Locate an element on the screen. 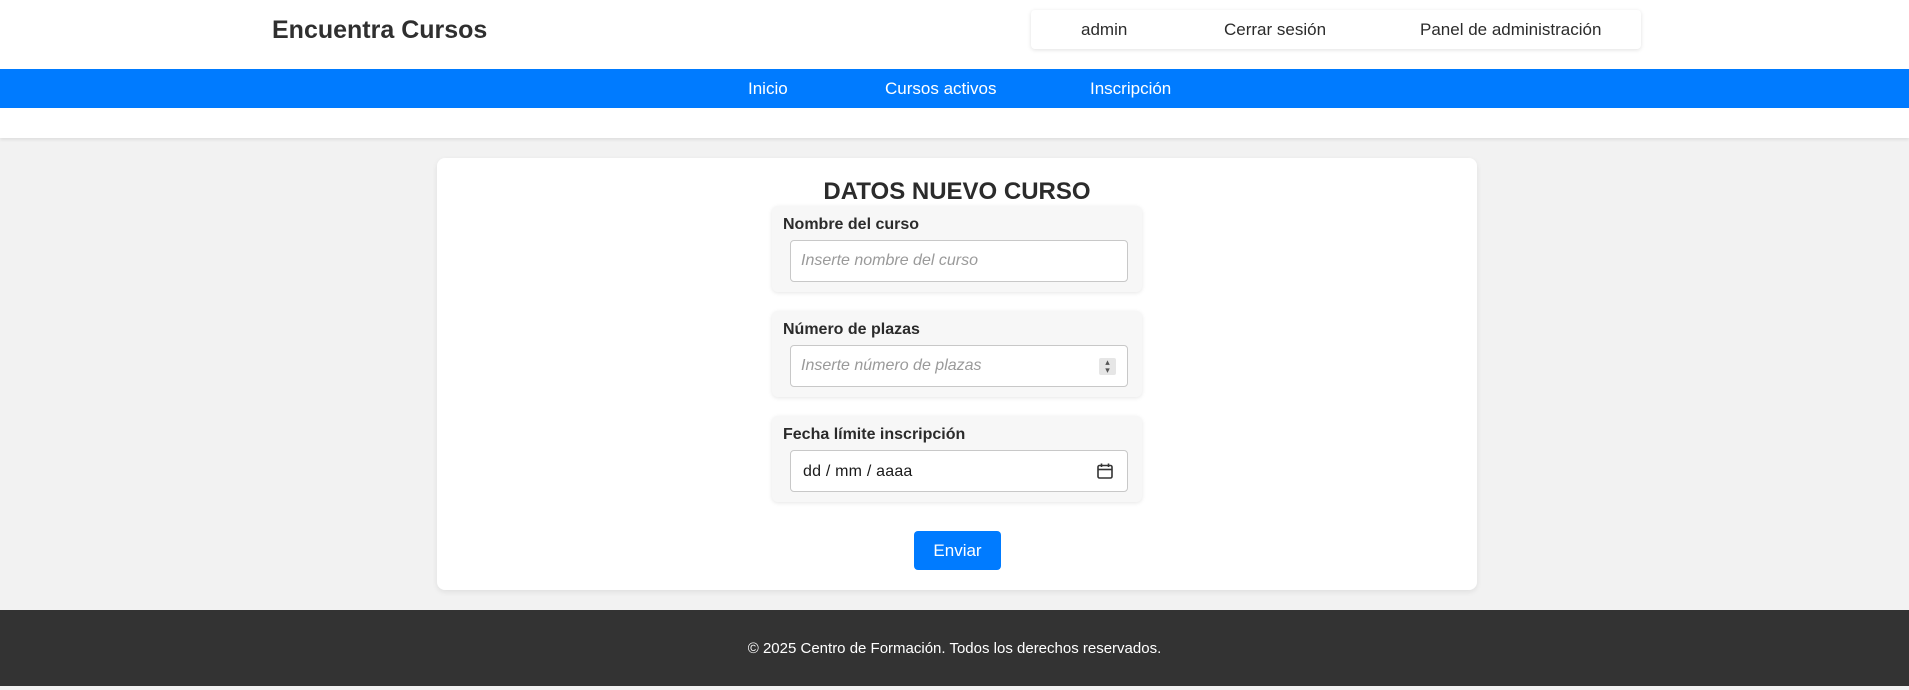 This screenshot has width=1909, height=690. admin-panel-link: Panel de administración is located at coordinates (1510, 30).